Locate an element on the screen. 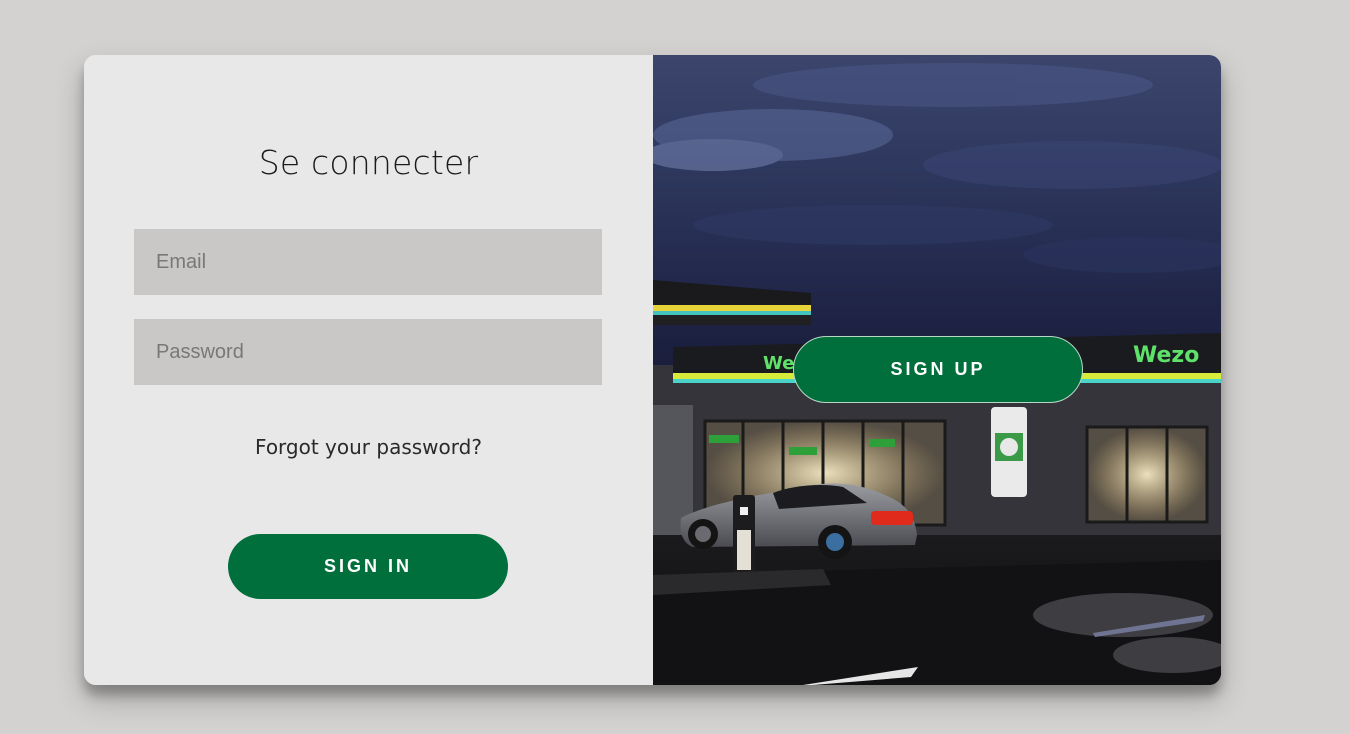 Image resolution: width=1350 pixels, height=734 pixels. fuel-pump is located at coordinates (744, 535).